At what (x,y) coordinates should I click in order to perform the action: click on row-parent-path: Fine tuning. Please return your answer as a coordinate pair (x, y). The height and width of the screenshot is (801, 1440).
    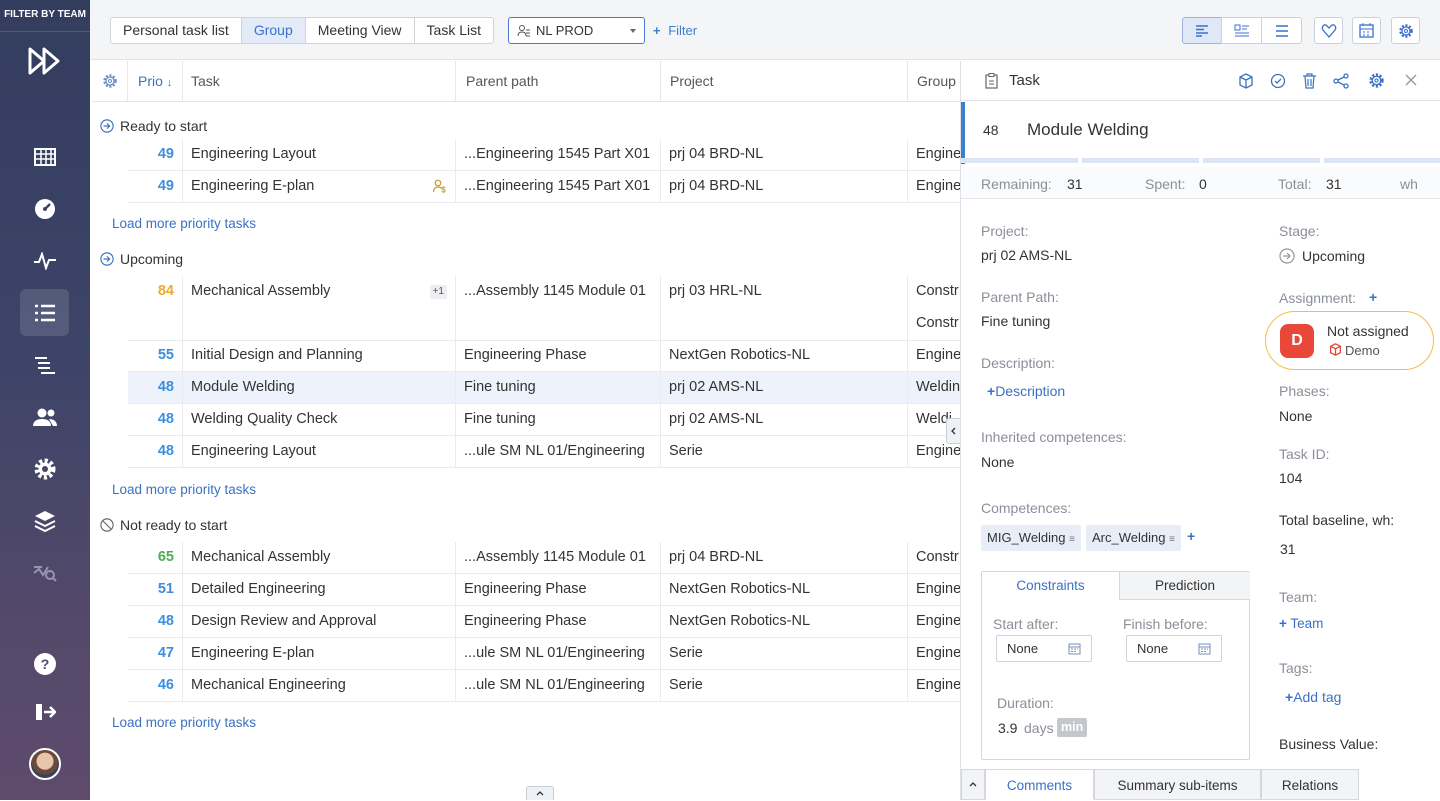
    Looking at the image, I should click on (558, 419).